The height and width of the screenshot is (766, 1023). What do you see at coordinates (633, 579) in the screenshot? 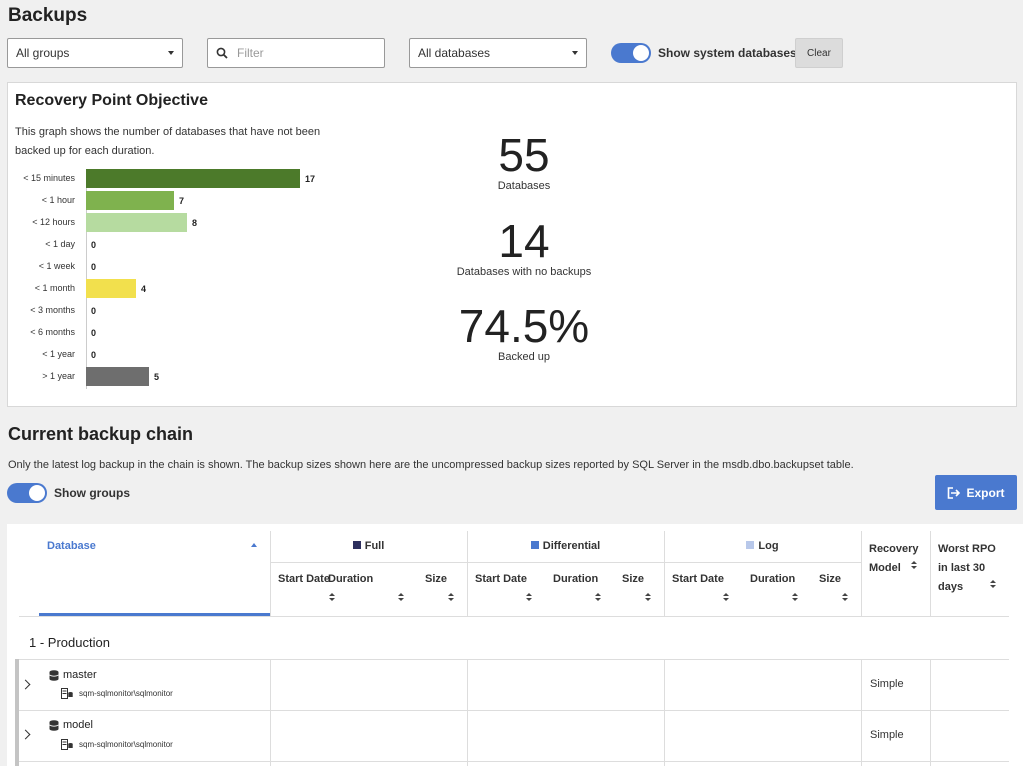
I see `diff-size-header: Size` at bounding box center [633, 579].